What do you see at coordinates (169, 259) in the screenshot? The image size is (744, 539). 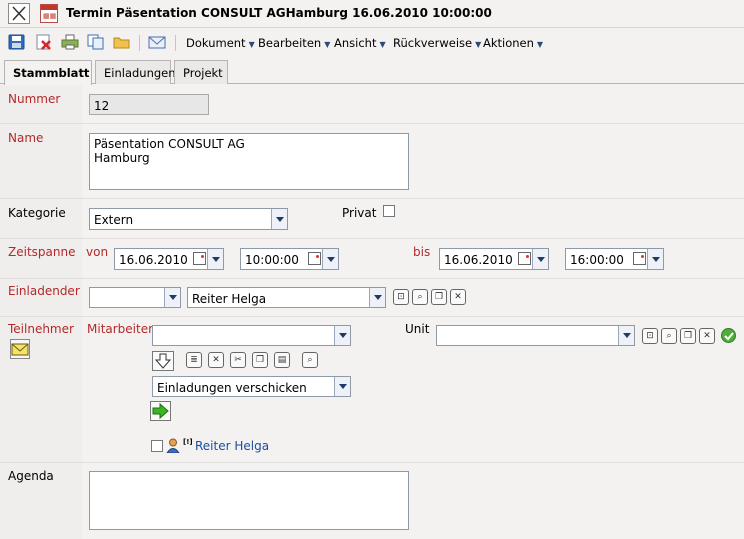 I see `von-date-field: 16.06.2010` at bounding box center [169, 259].